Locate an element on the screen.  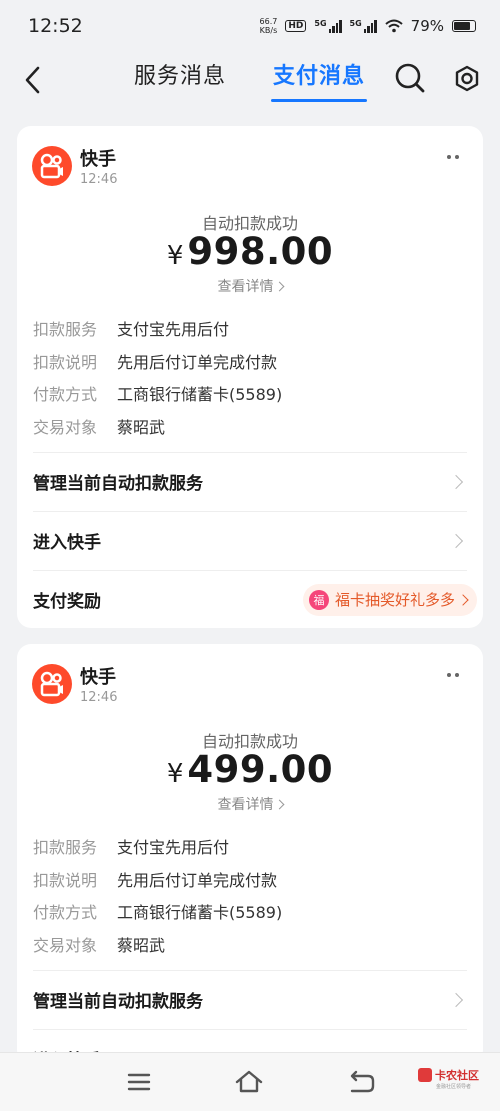
wifi-icon is located at coordinates (393, 26).